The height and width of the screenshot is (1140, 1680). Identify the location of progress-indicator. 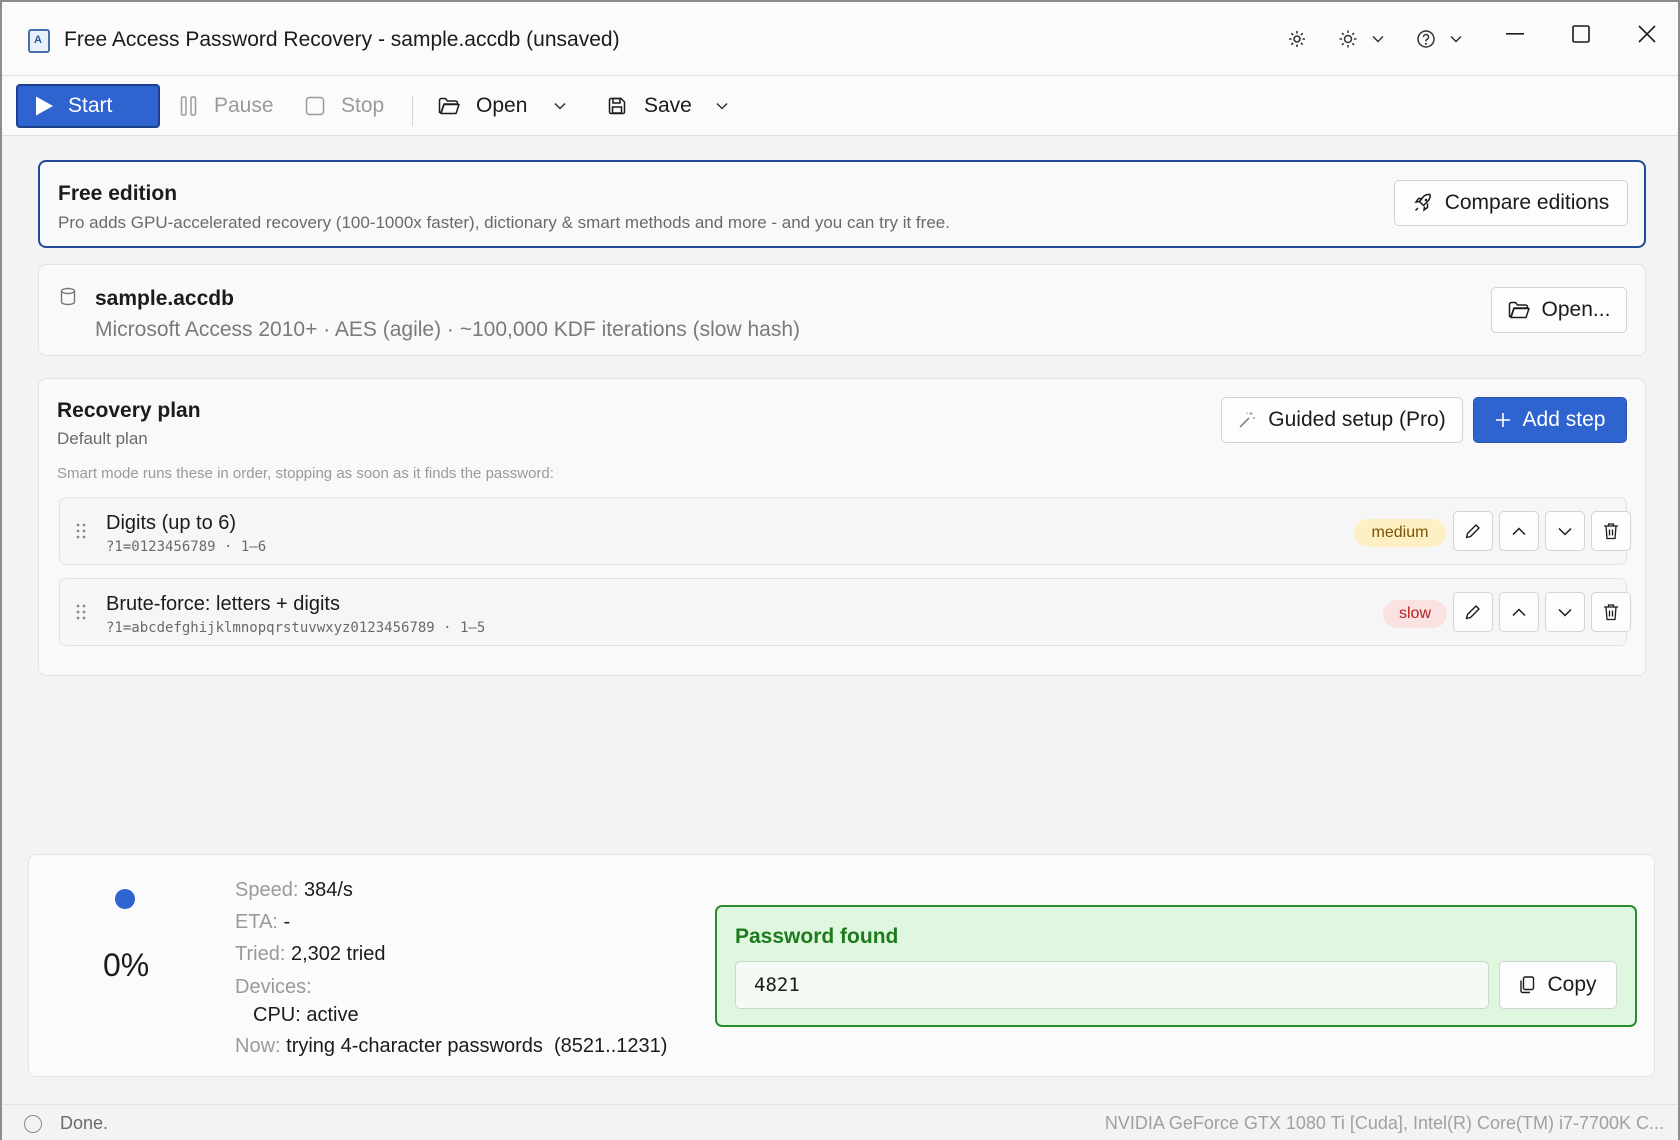
(125, 899).